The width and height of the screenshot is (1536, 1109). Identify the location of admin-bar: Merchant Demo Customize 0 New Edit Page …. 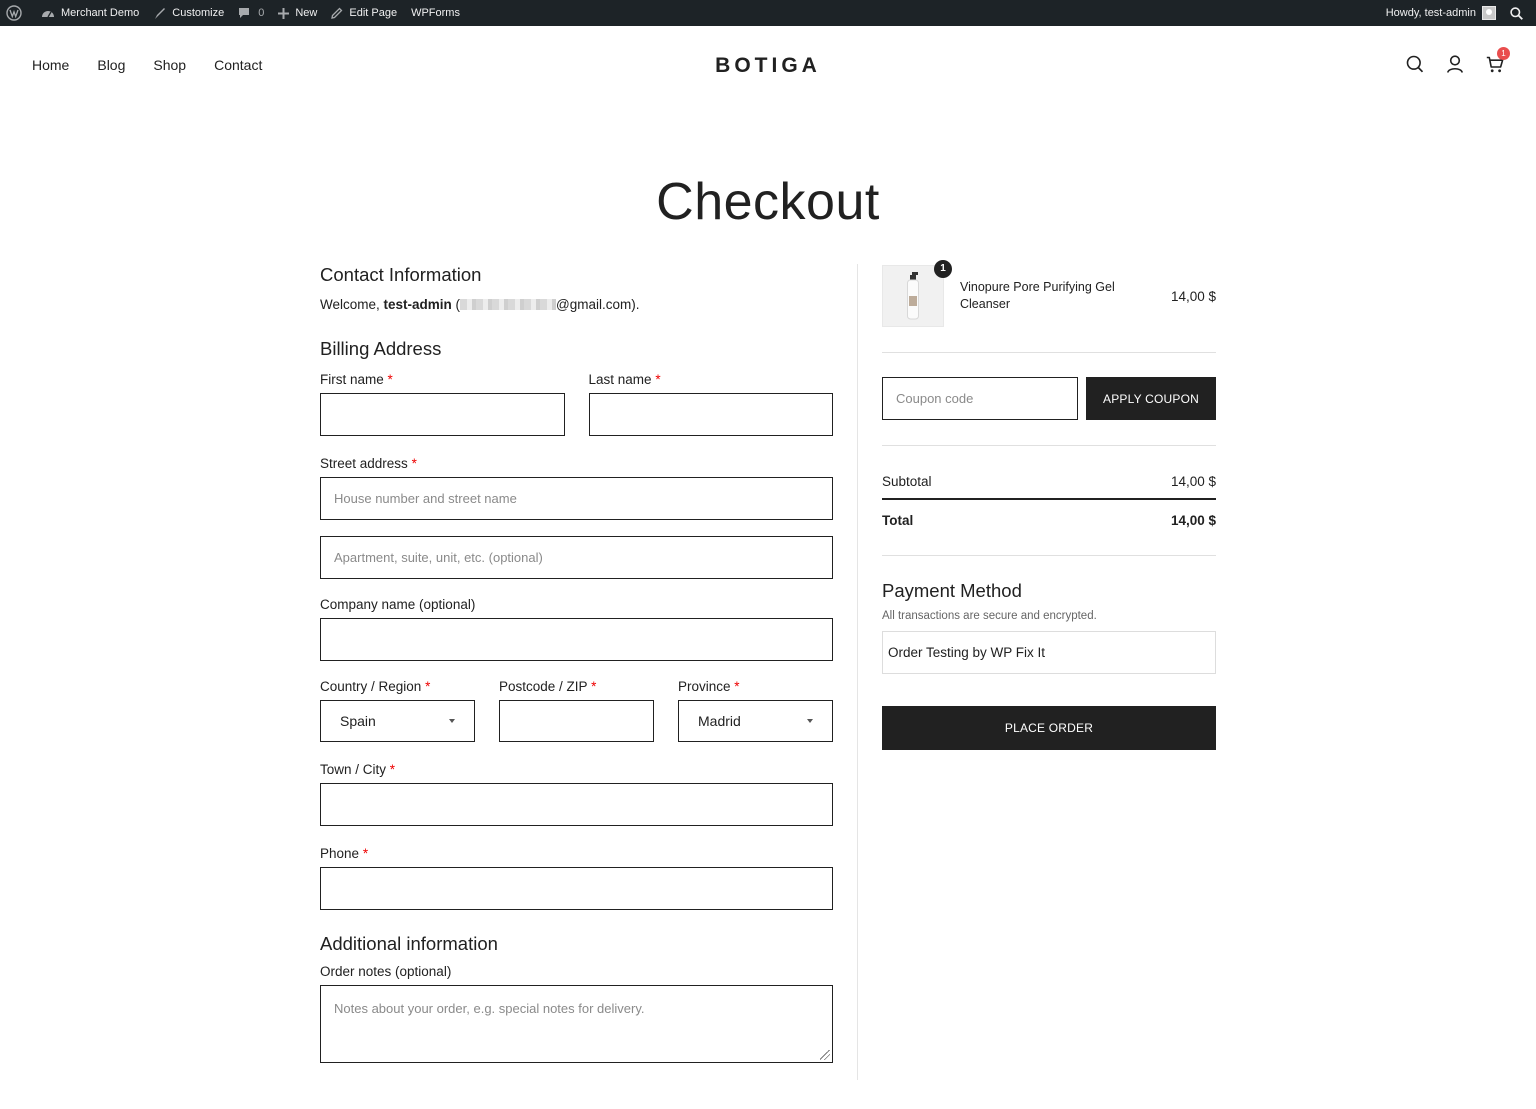
(768, 13).